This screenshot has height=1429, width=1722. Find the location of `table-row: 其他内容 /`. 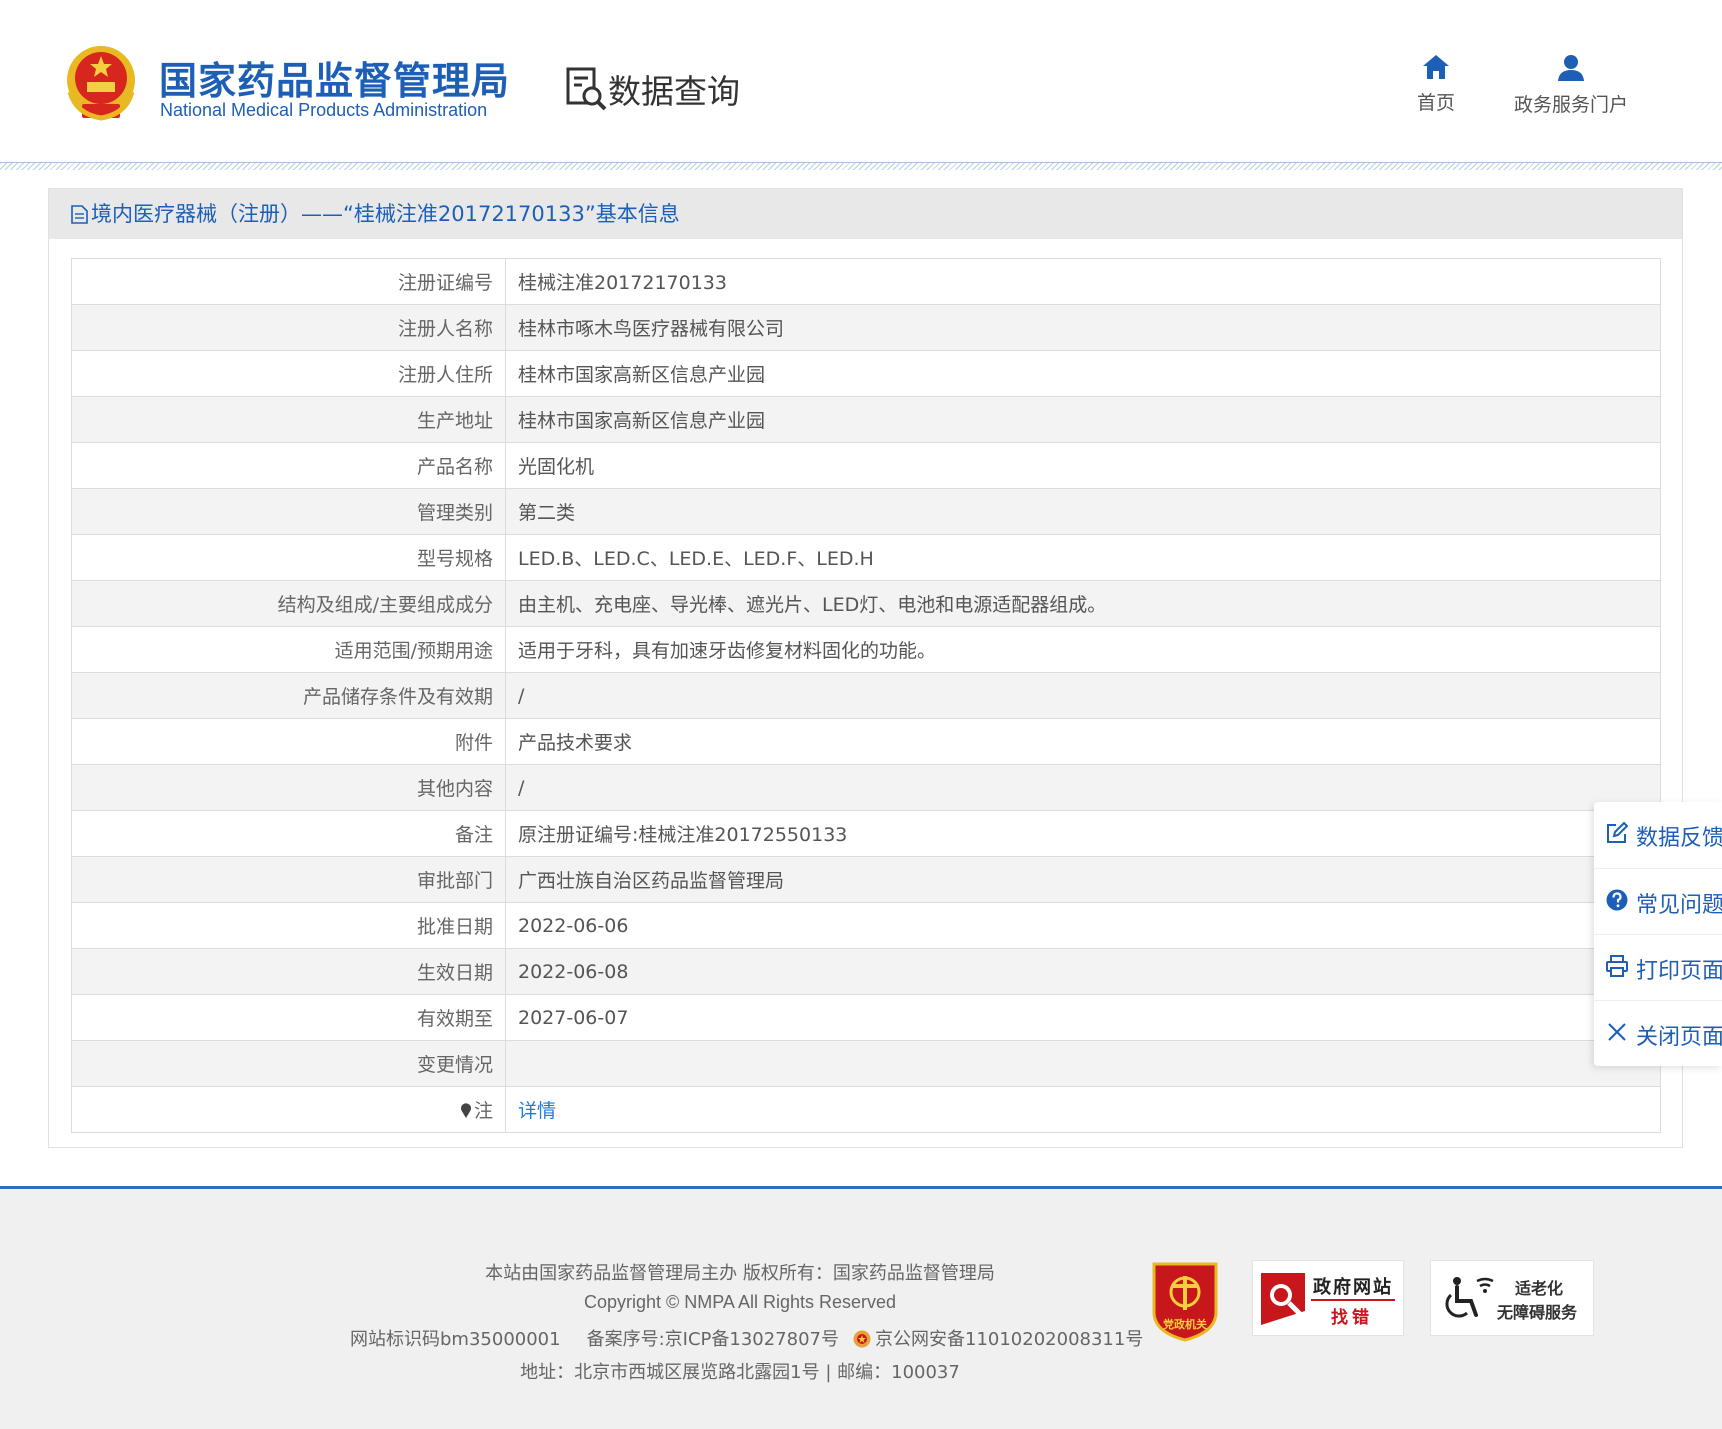

table-row: 其他内容 / is located at coordinates (866, 787).